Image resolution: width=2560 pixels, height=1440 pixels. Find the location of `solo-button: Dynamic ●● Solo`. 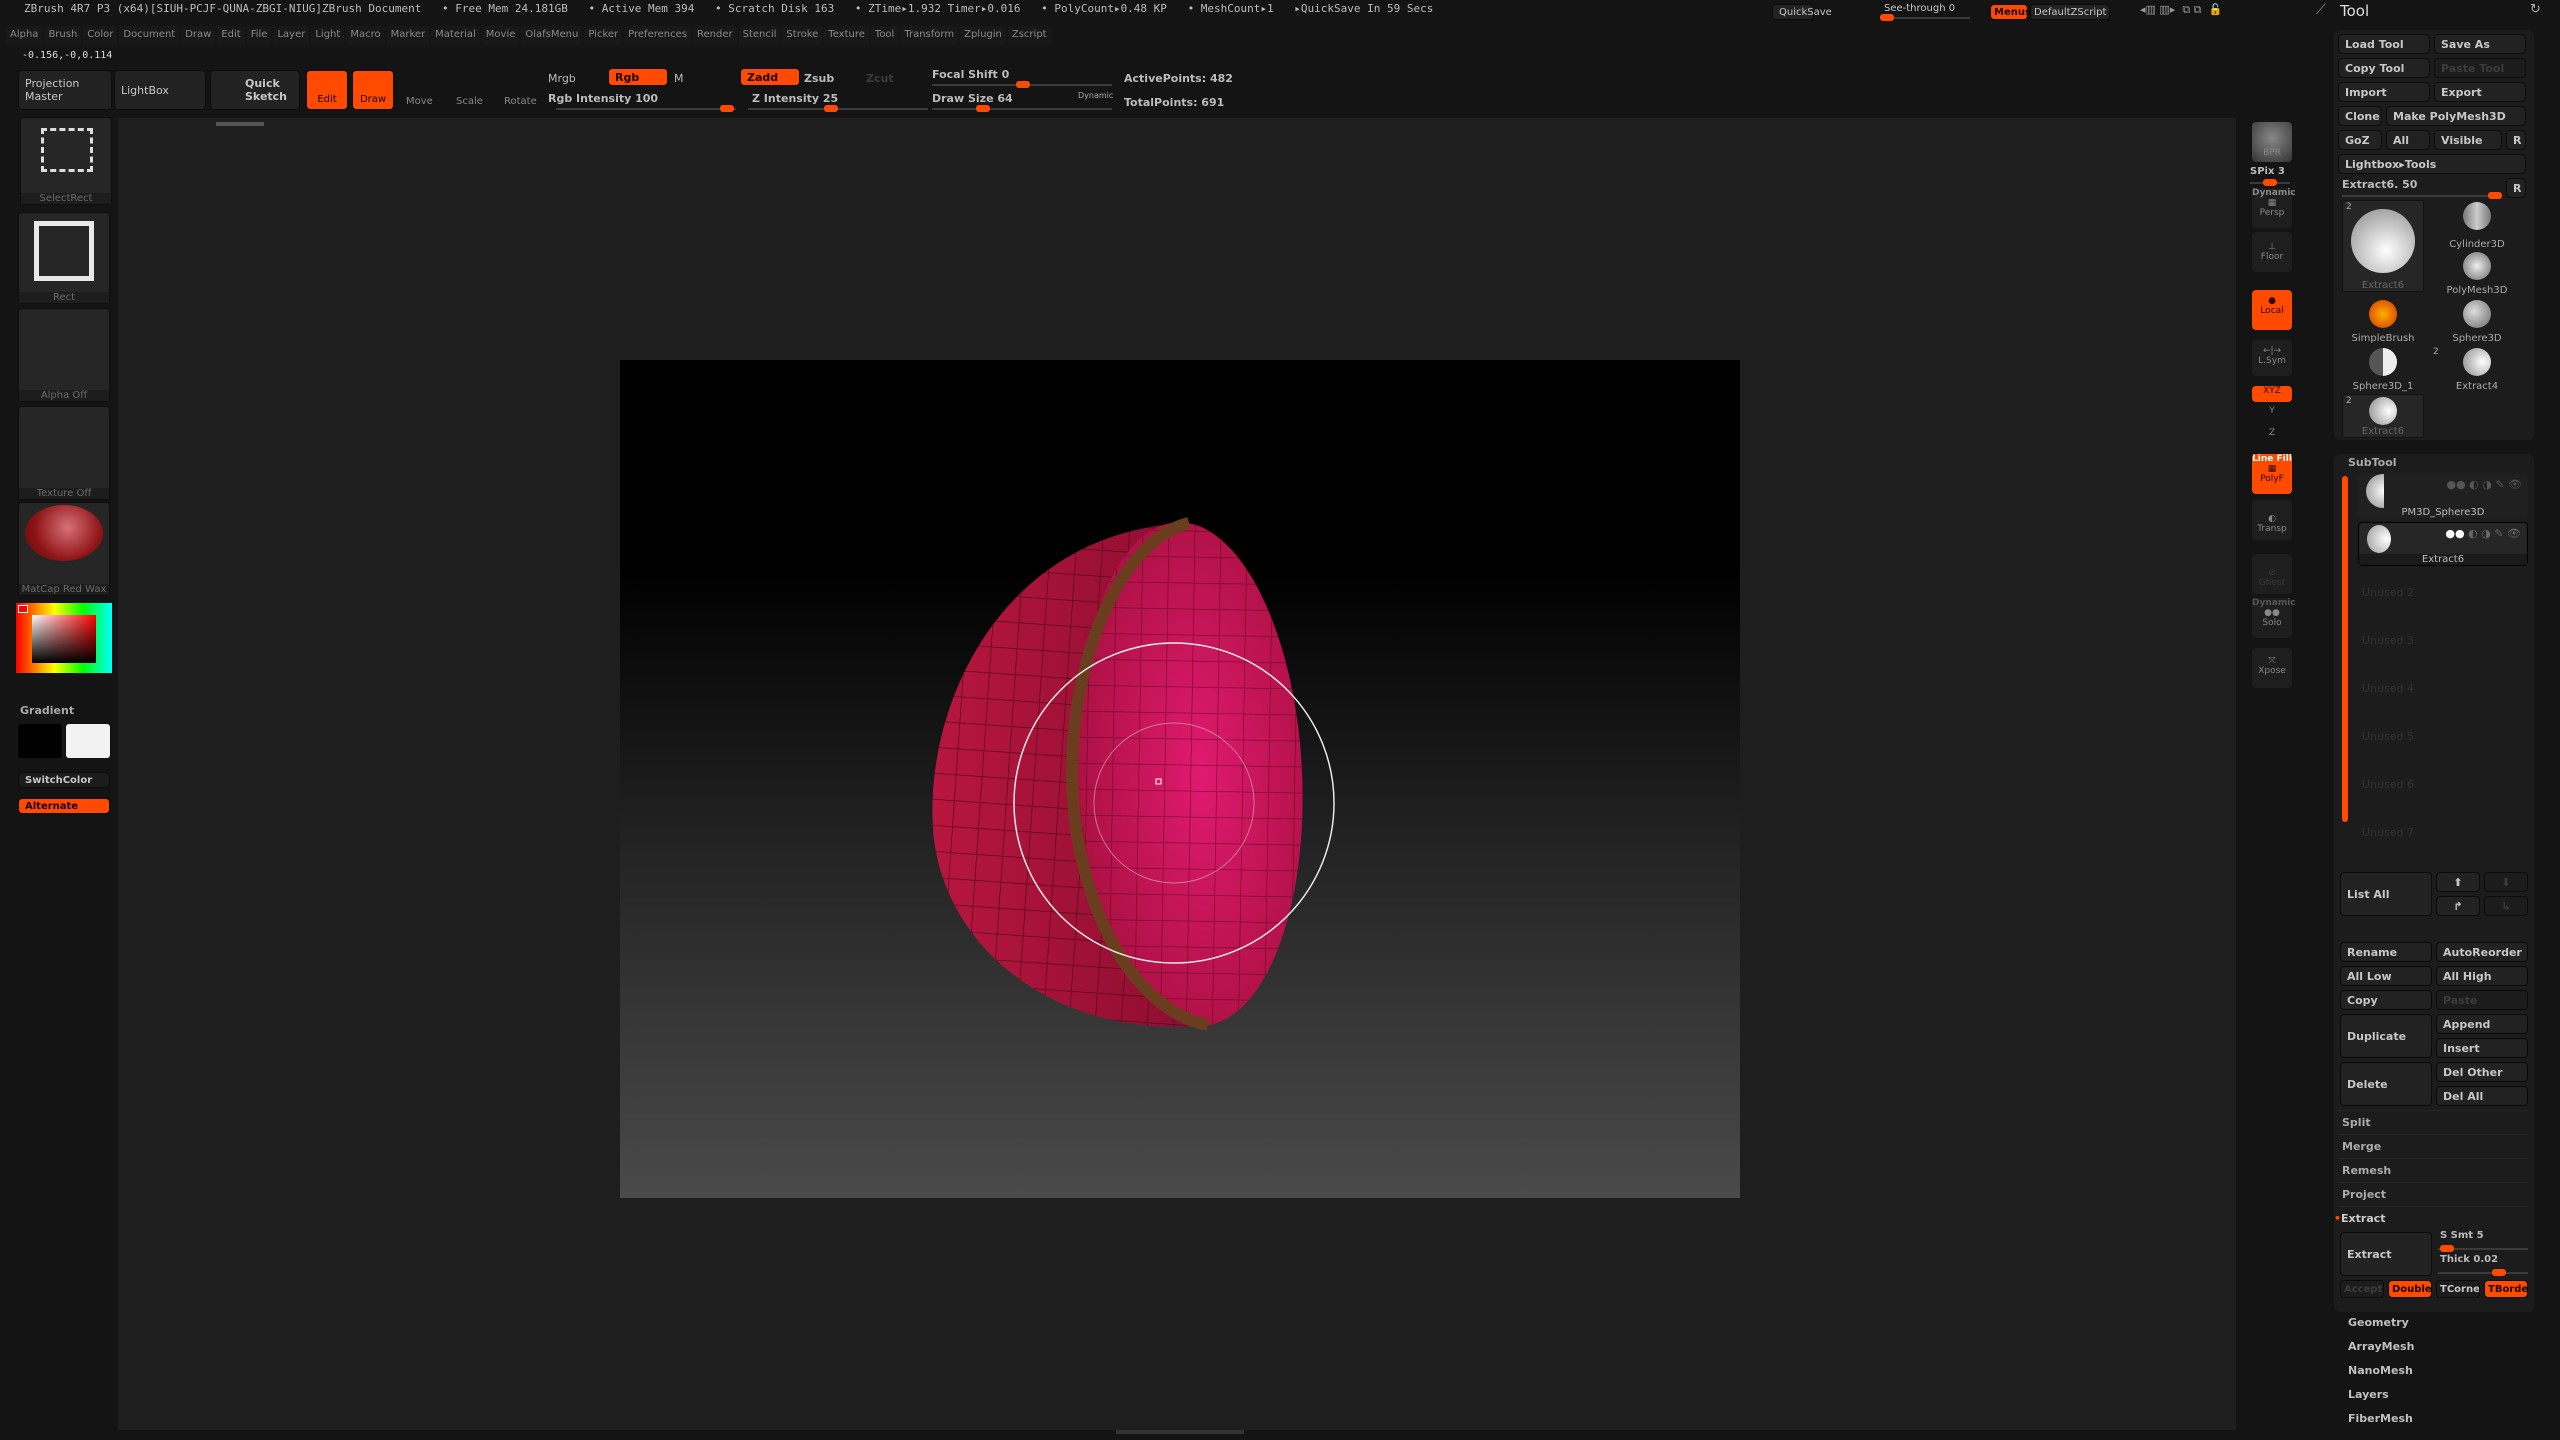

solo-button: Dynamic ●● Solo is located at coordinates (2274, 618).